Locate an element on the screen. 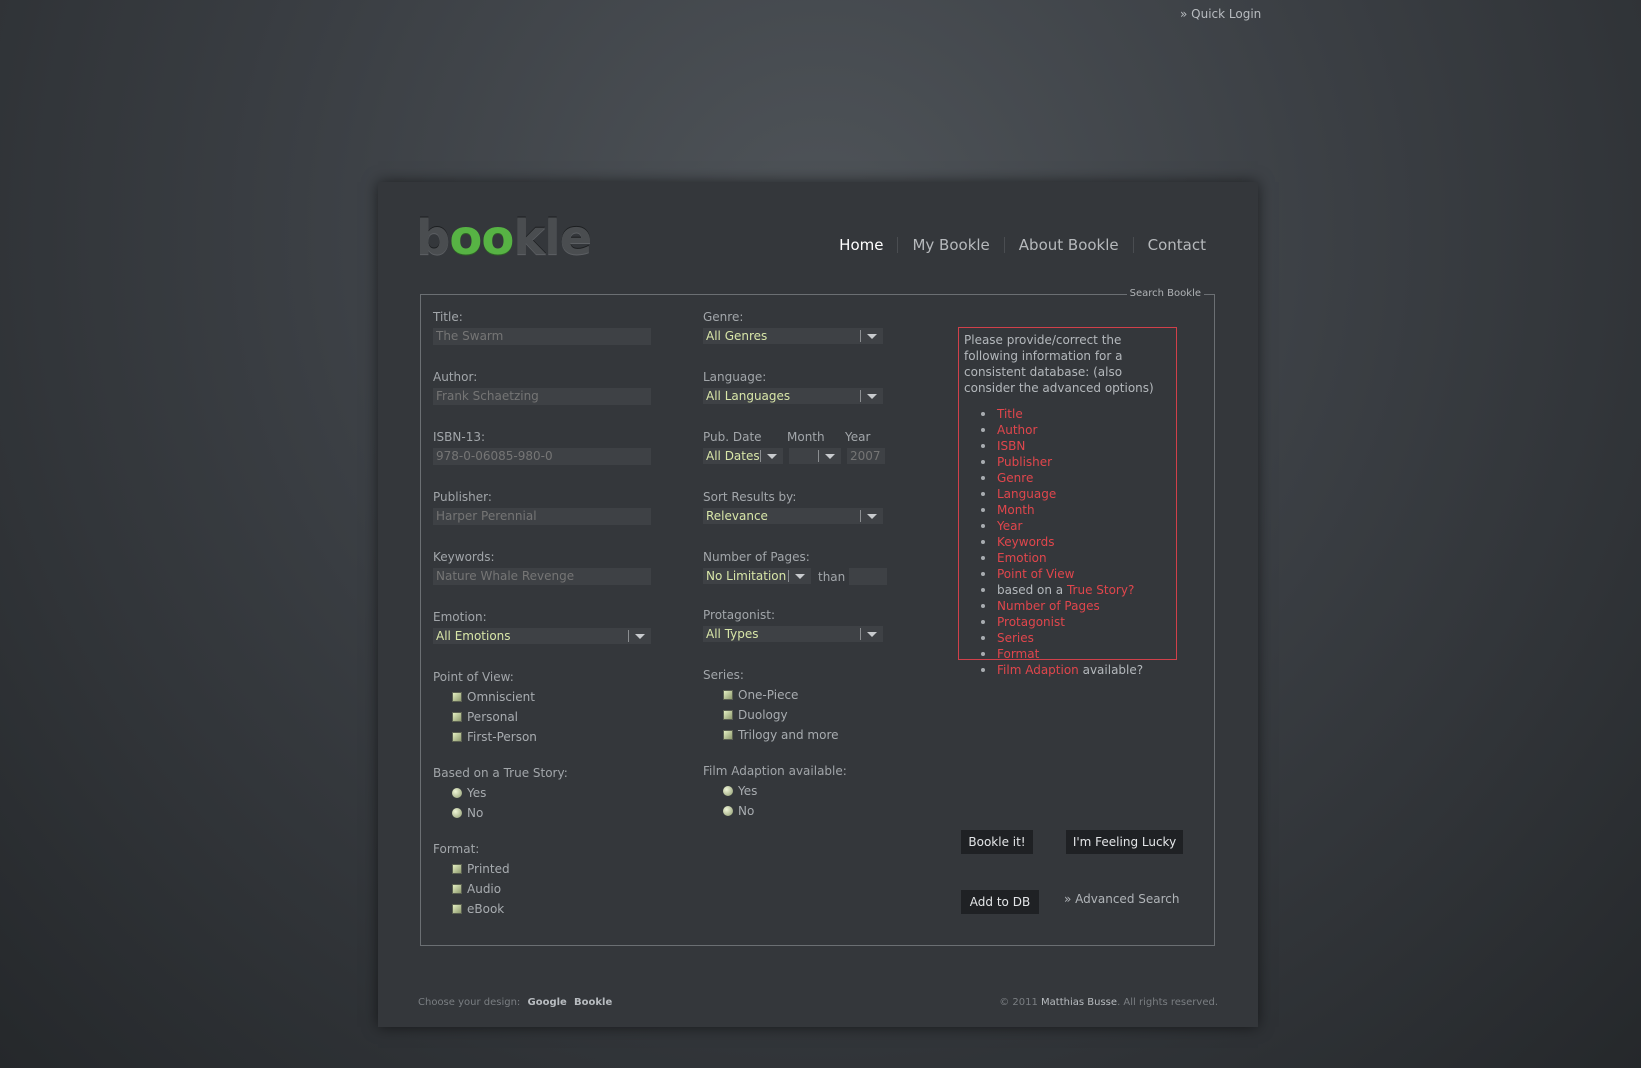 Image resolution: width=1641 pixels, height=1068 pixels. validation-item-field: Genre is located at coordinates (1015, 478).